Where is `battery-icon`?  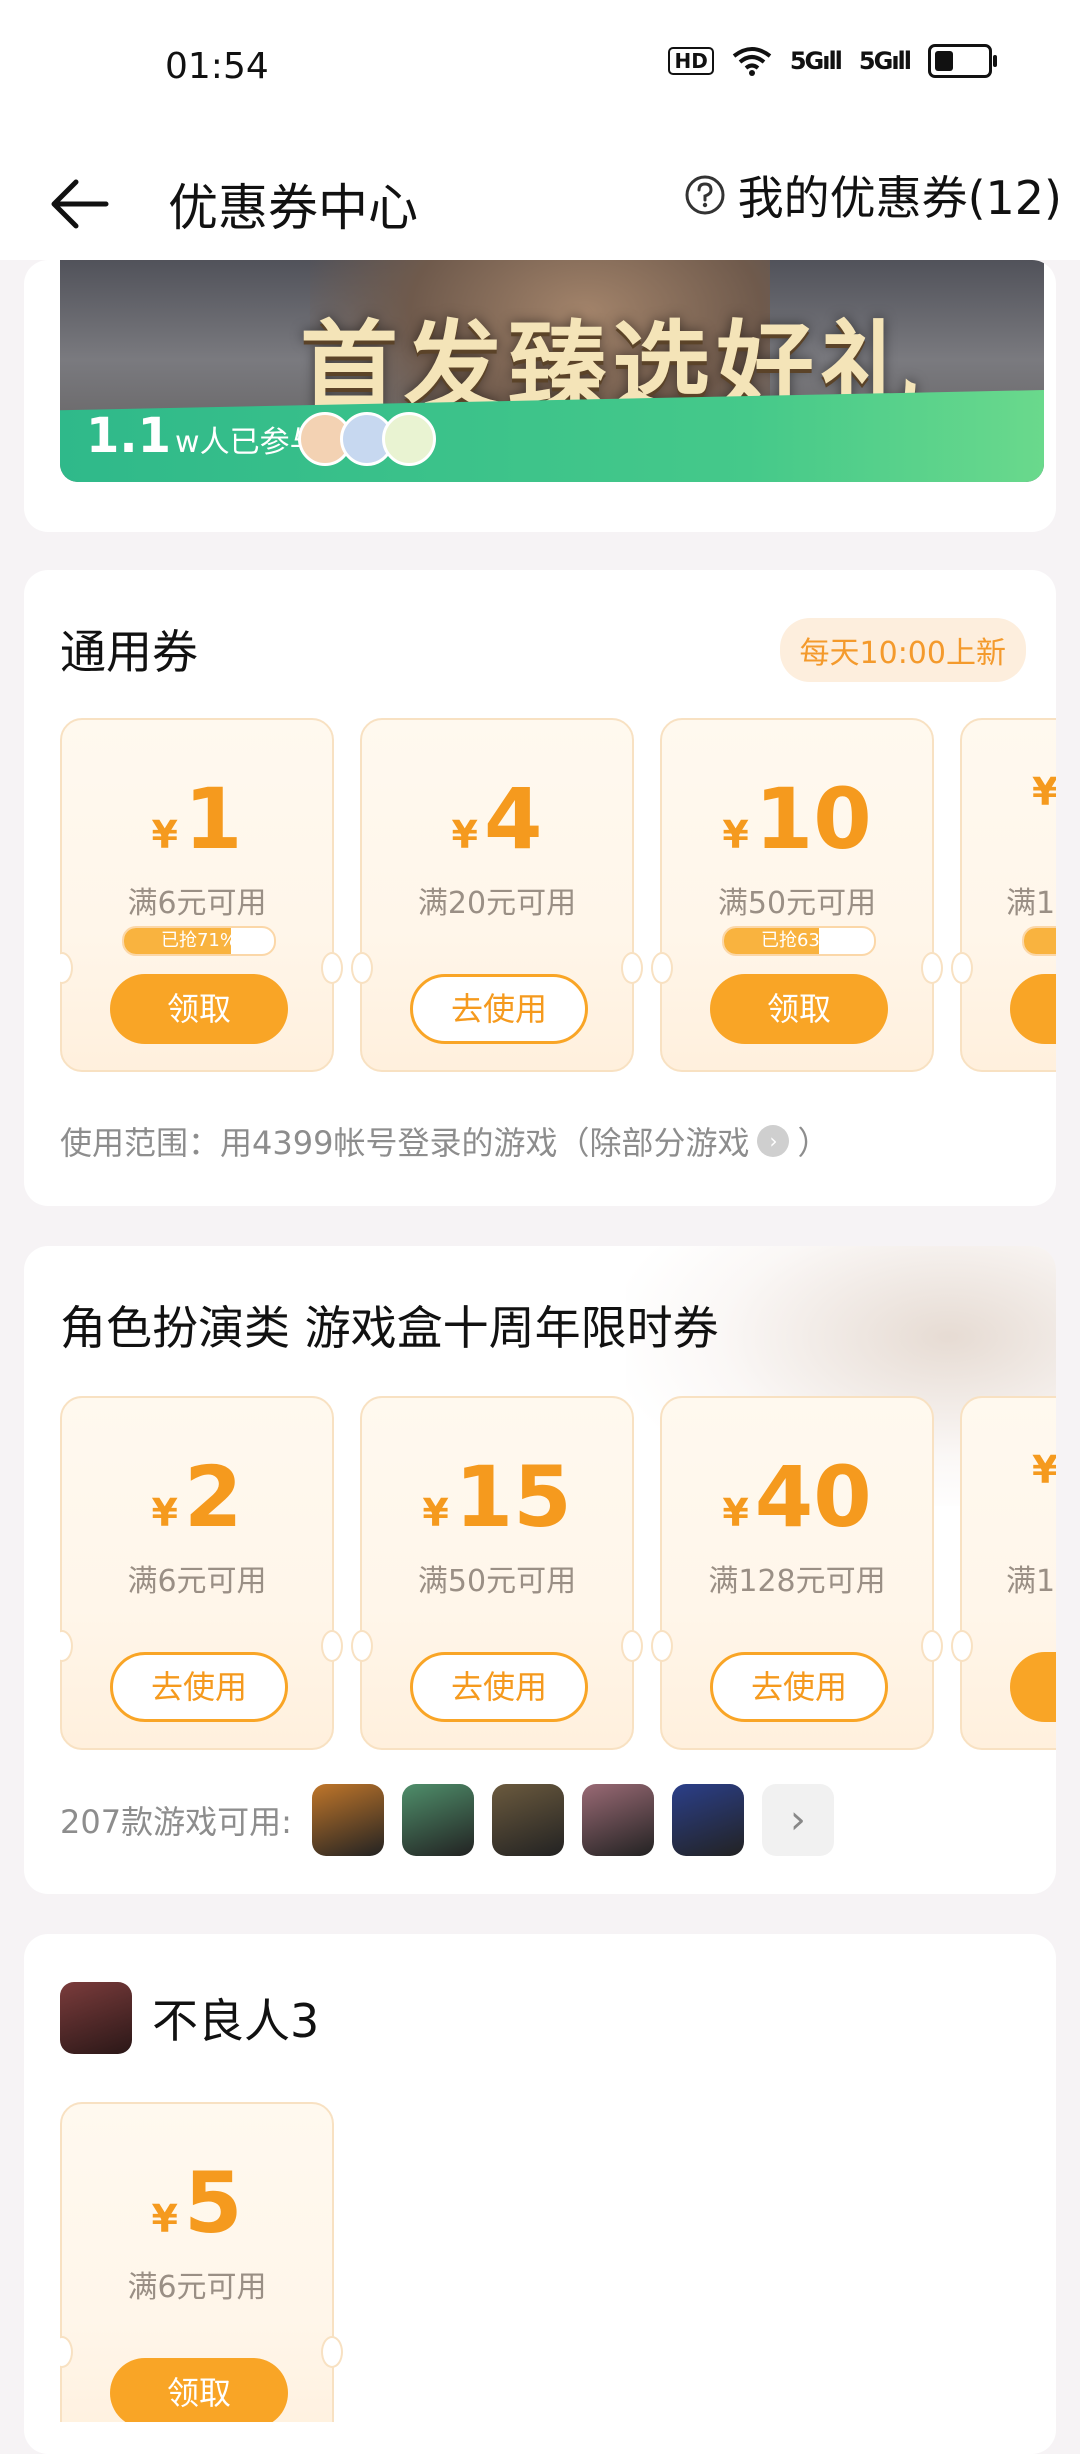 battery-icon is located at coordinates (962, 61).